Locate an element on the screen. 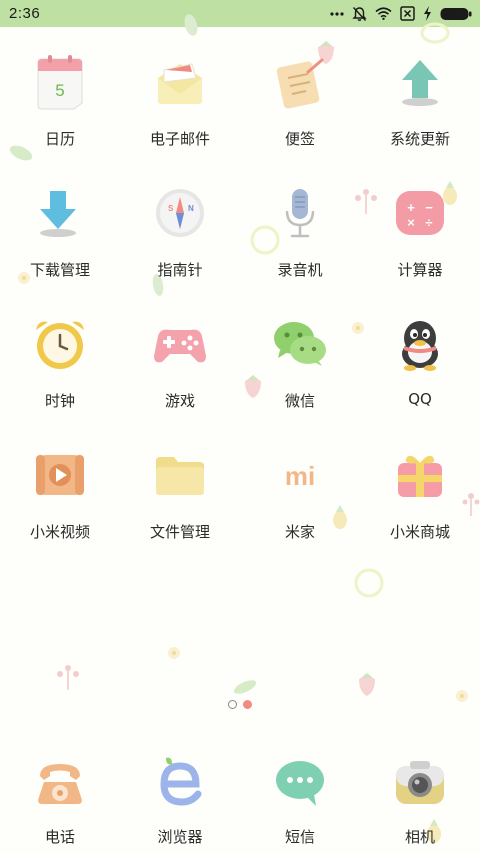 The image size is (480, 853). wallpaper-strawberry-decoration is located at coordinates (367, 684).